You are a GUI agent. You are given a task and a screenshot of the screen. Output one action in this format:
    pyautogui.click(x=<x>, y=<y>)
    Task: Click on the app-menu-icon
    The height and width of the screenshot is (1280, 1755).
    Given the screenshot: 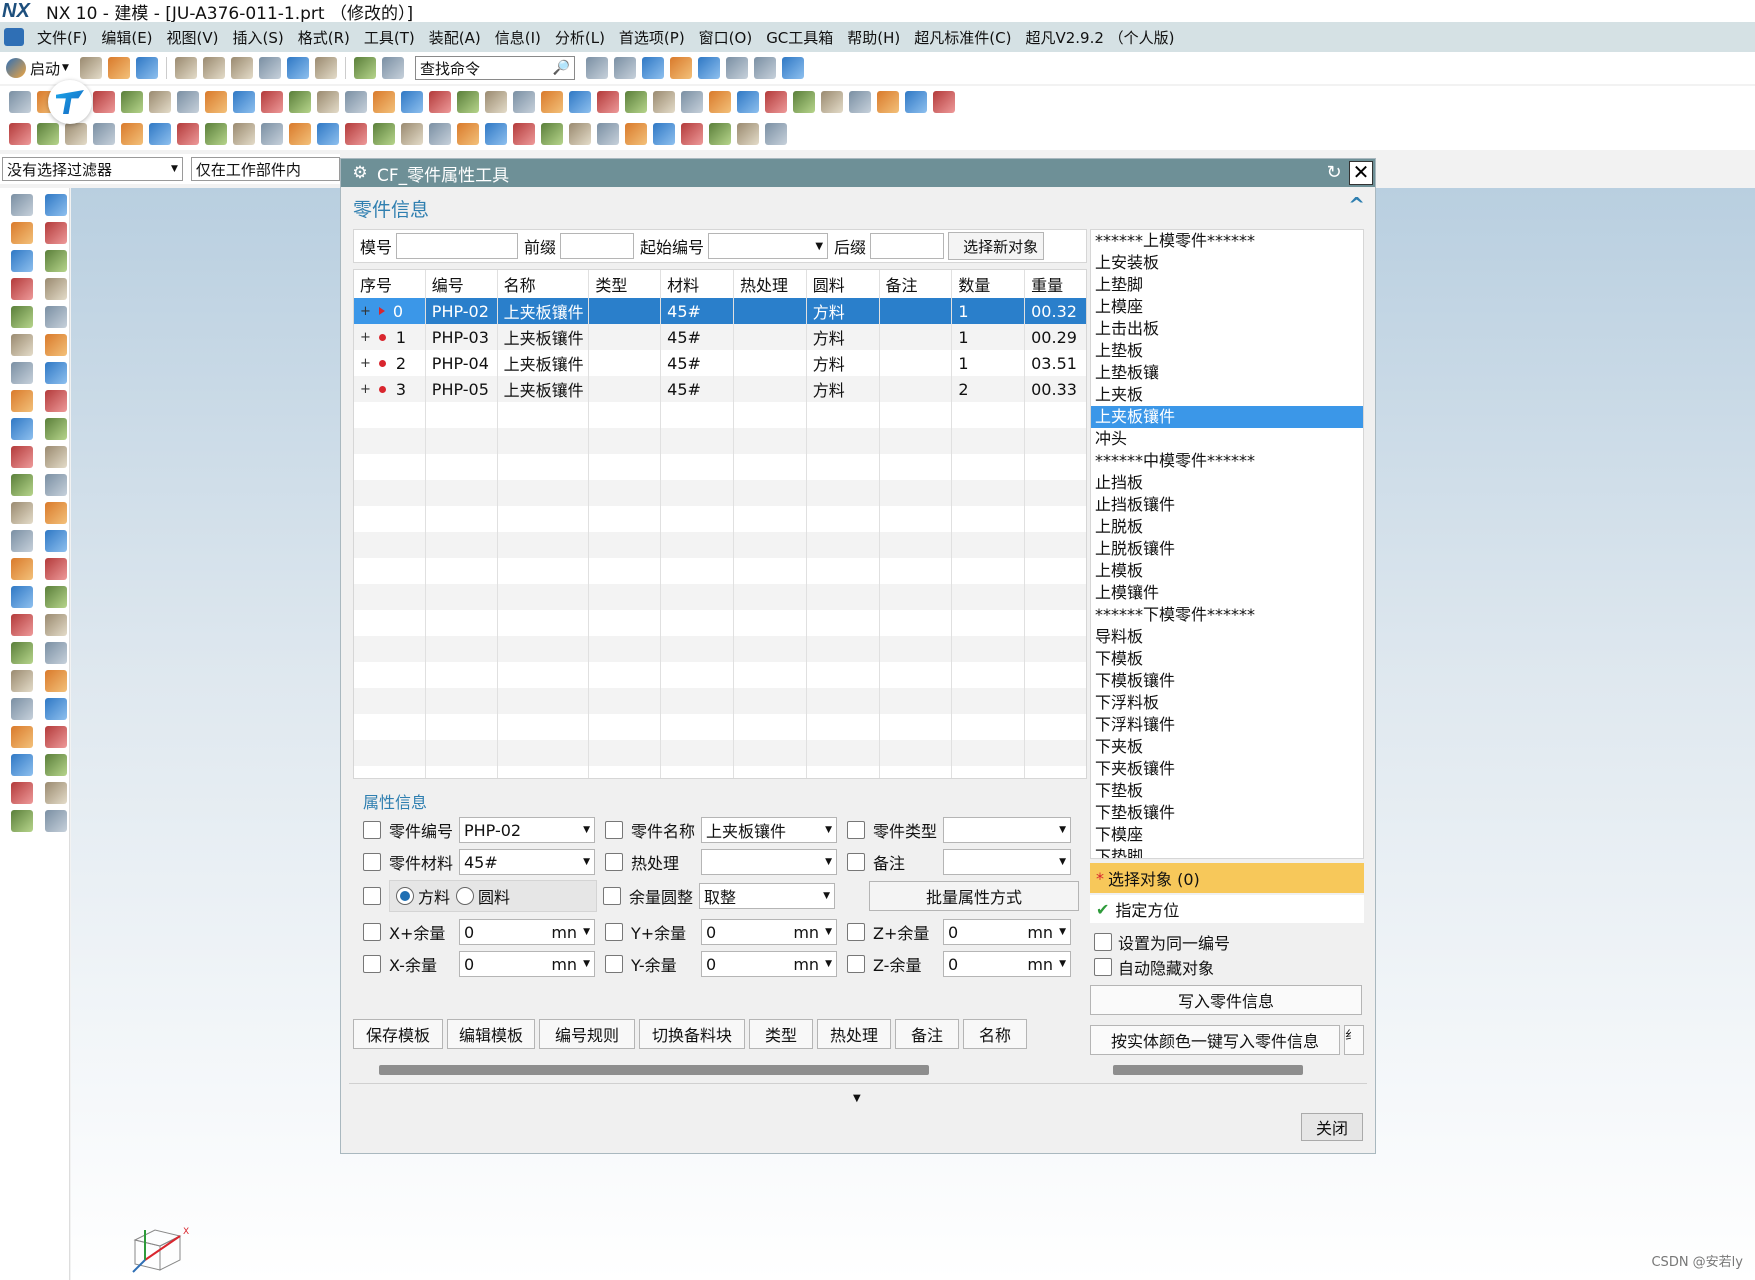 What is the action you would take?
    pyautogui.click(x=14, y=37)
    